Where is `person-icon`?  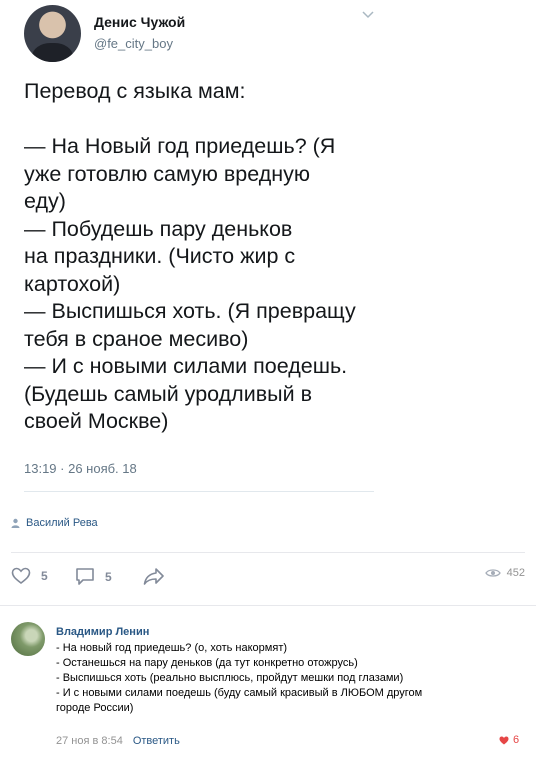
person-icon is located at coordinates (15, 523).